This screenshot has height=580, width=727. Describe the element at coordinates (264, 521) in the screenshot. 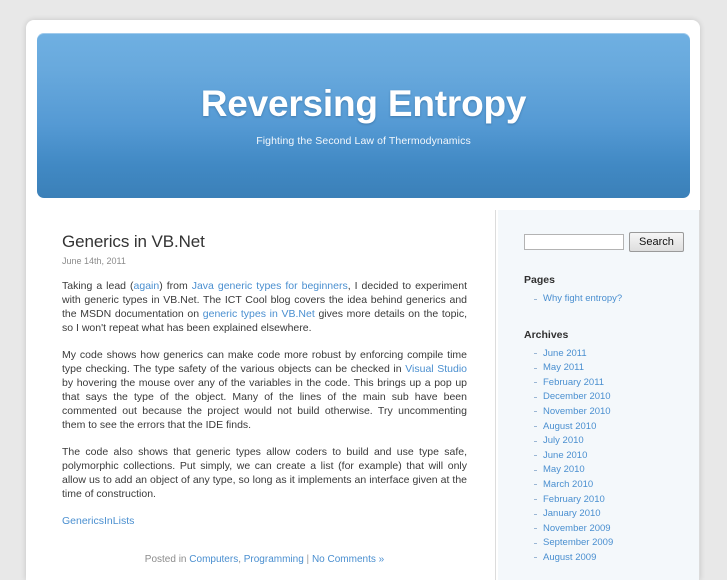

I see `post-attachment-line: GenericsInLists` at that location.